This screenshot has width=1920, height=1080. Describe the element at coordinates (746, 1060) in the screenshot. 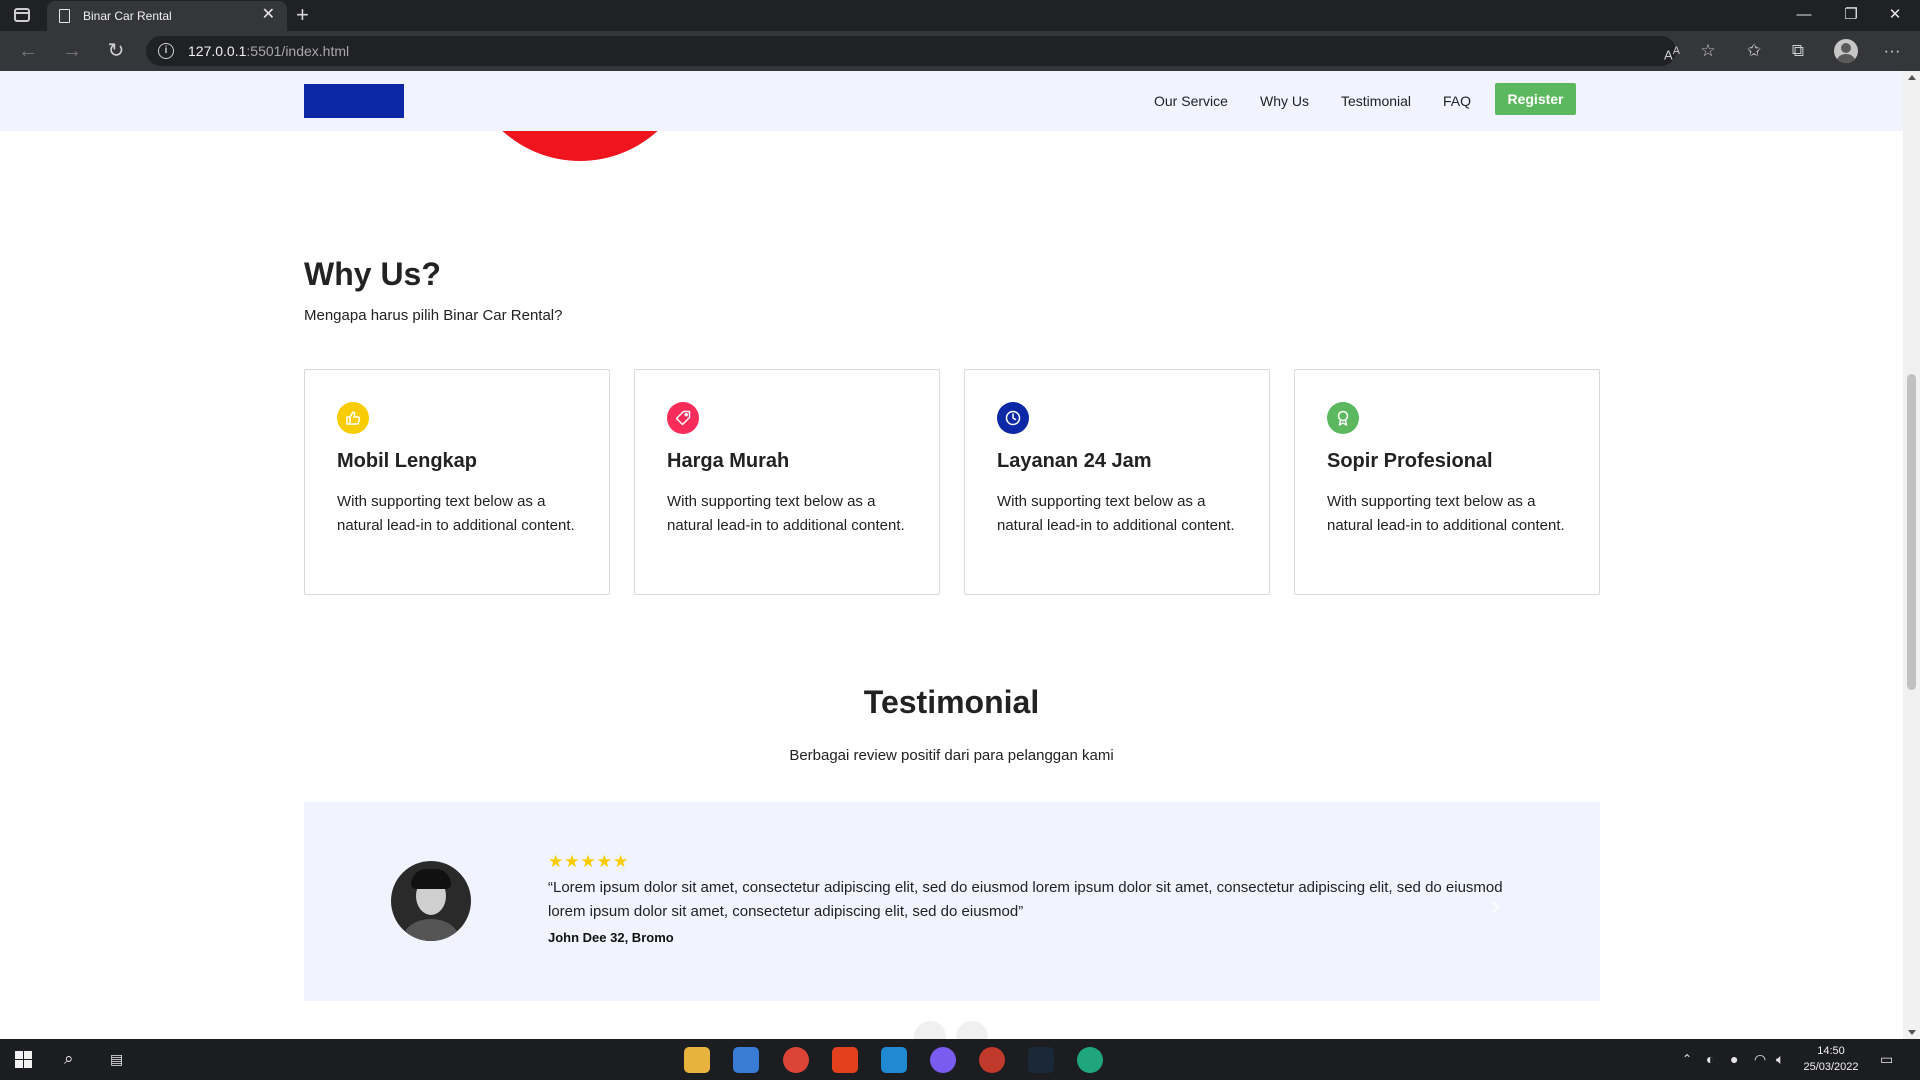

I see `store-icon` at that location.